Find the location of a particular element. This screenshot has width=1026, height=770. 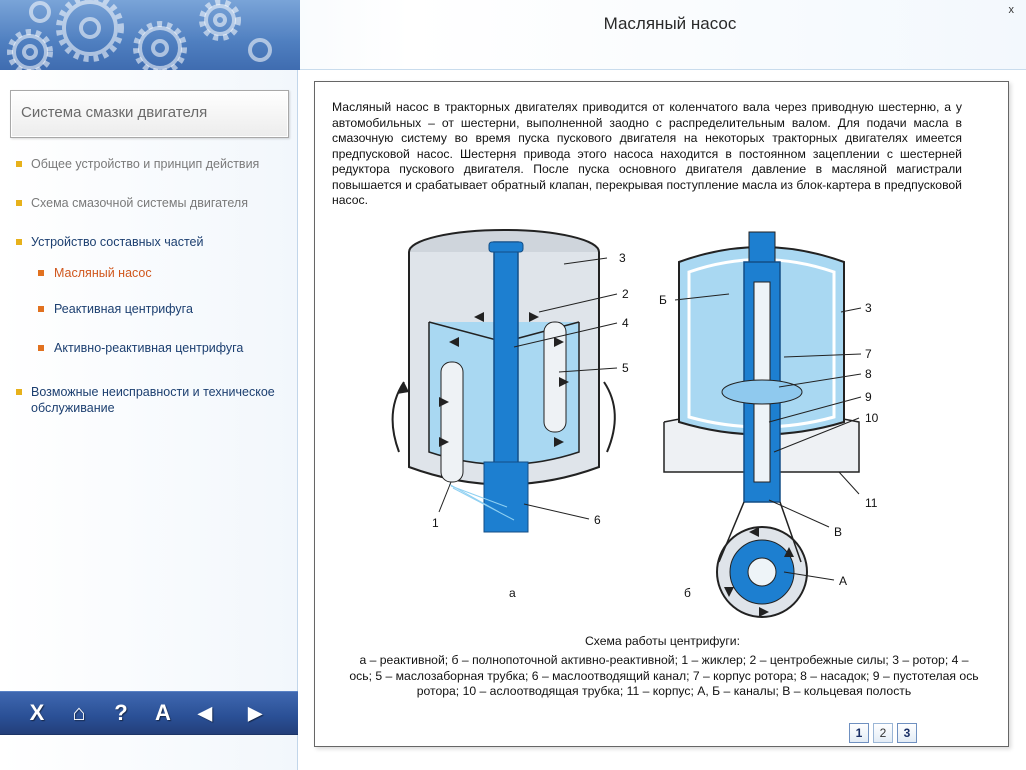

close-icon: x is located at coordinates (1012, 10).